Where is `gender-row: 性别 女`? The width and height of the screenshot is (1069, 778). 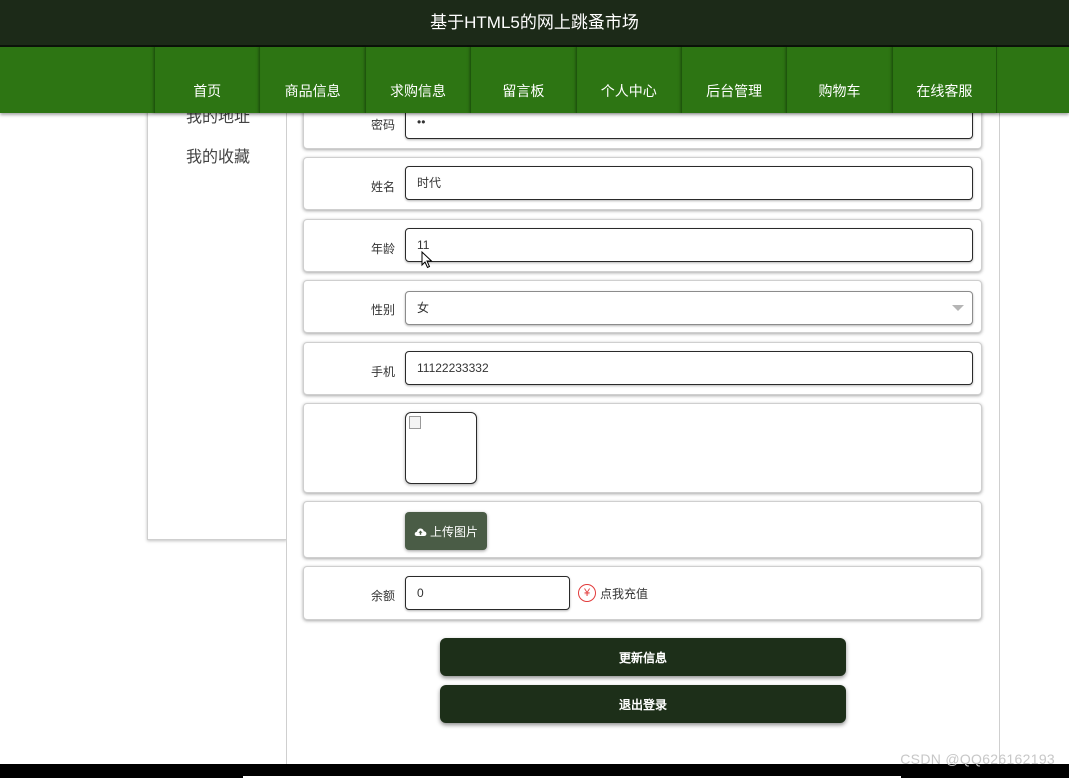 gender-row: 性别 女 is located at coordinates (642, 306).